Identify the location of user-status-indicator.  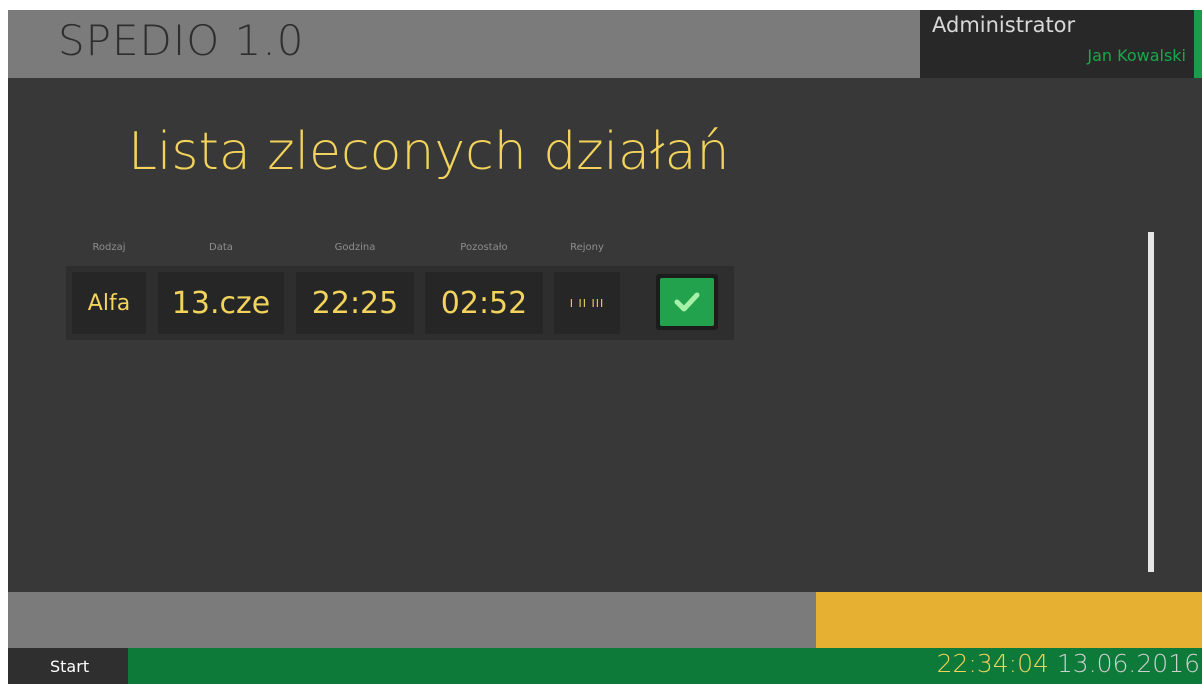
(1198, 44).